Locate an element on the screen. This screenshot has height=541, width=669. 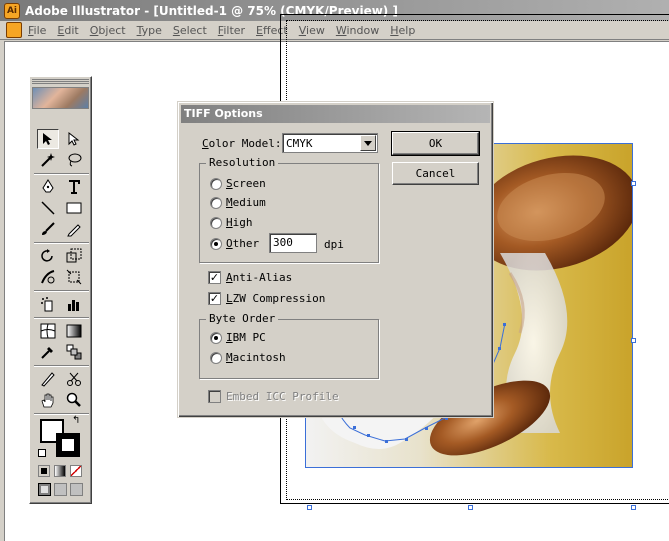
hand-tool-icon is located at coordinates (48, 400).